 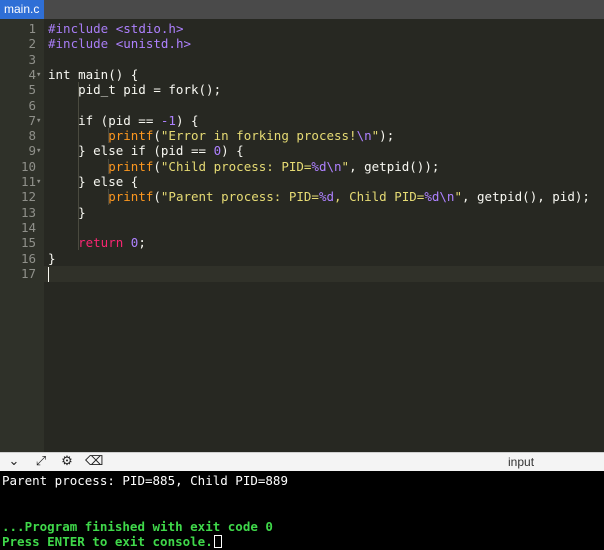 I want to click on code-line: 9 ▾ } else if (pid == 0) {, so click(x=302, y=151).